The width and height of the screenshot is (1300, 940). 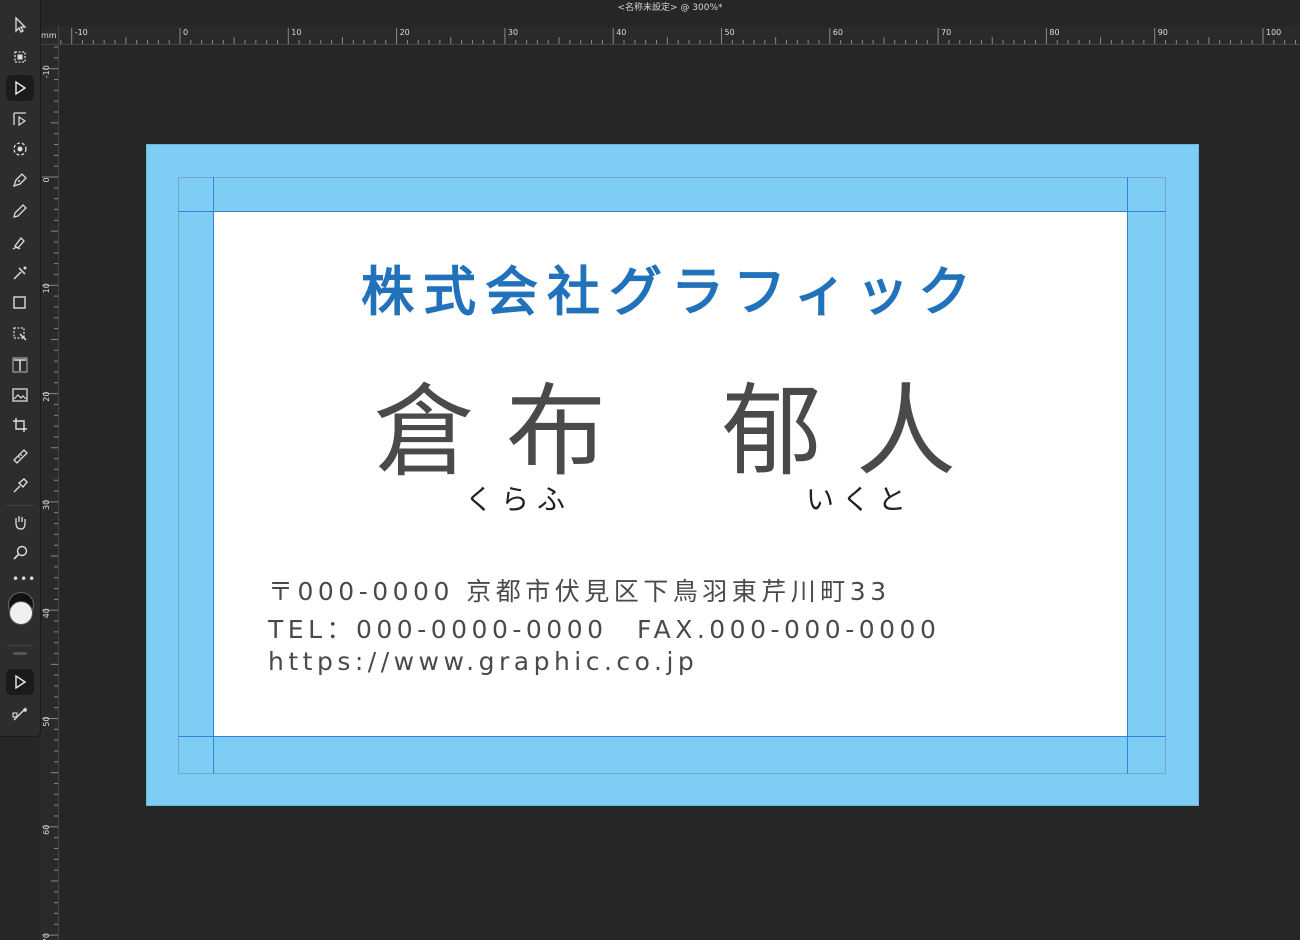 I want to click on node-tool, so click(x=20, y=88).